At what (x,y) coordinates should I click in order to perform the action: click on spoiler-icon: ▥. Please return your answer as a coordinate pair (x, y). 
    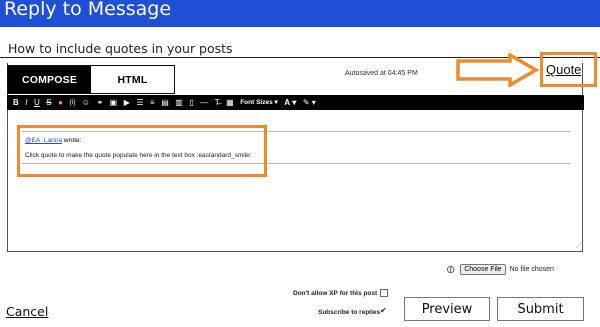
    Looking at the image, I should click on (179, 103).